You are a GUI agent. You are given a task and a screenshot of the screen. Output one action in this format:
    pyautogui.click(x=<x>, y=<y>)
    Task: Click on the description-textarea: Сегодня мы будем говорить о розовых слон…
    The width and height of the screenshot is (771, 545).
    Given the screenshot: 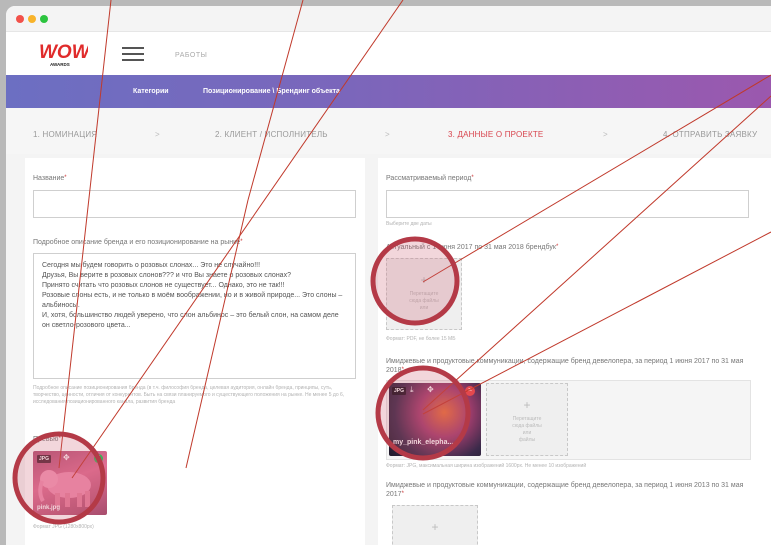 What is the action you would take?
    pyautogui.click(x=194, y=316)
    